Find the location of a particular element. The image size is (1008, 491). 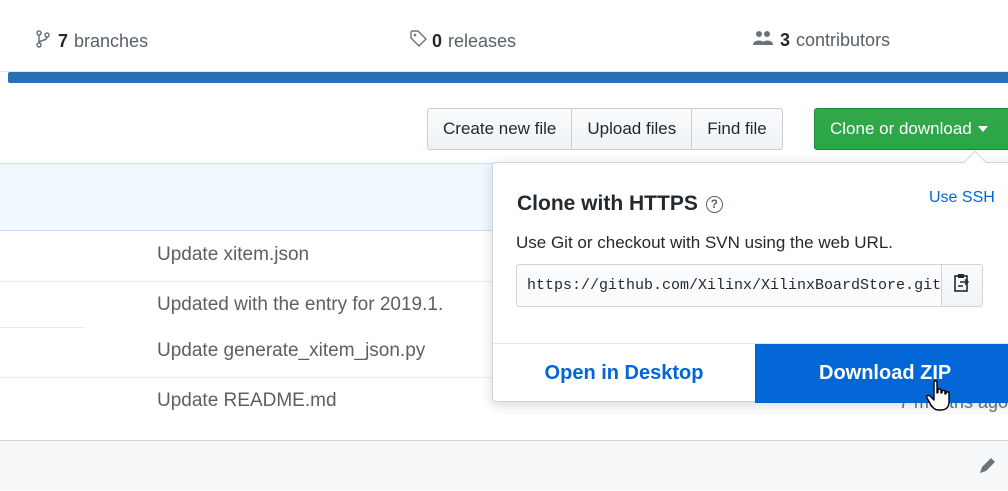

download-zip-button: Download ZIP is located at coordinates (881, 373).